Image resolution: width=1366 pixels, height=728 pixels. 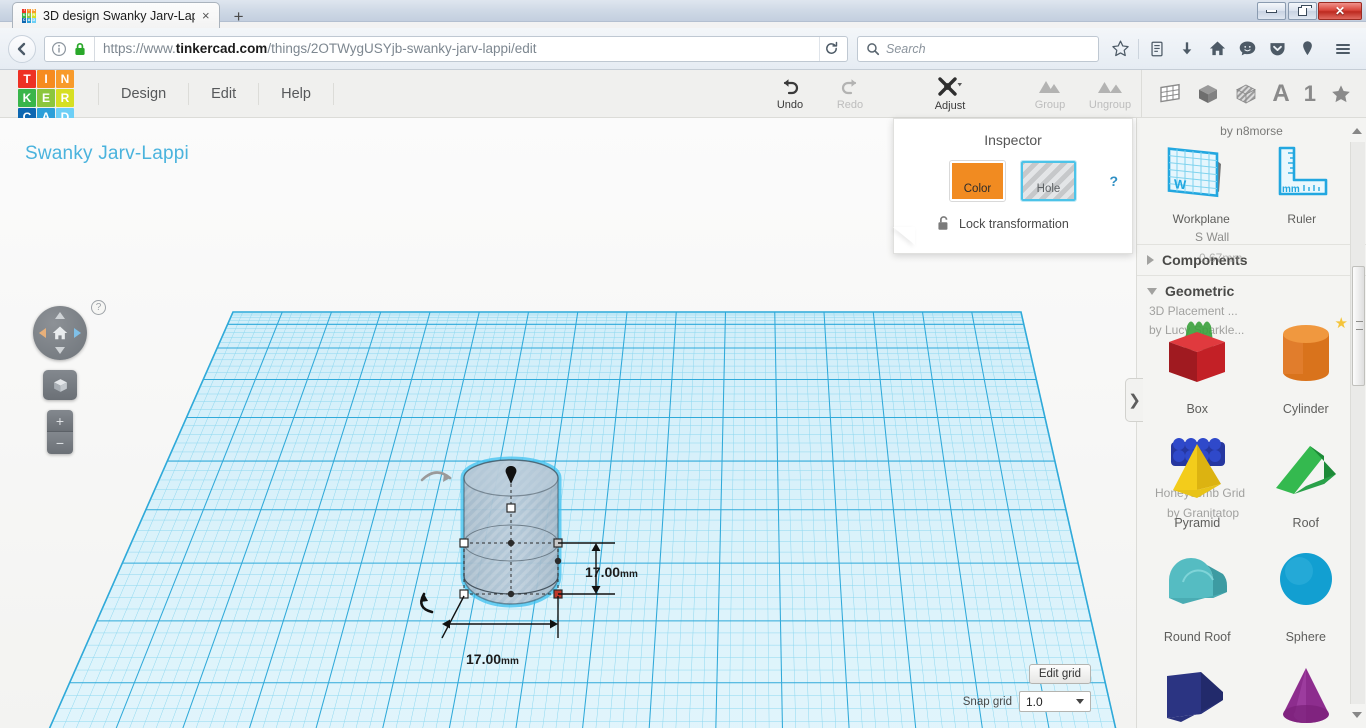 I want to click on hello-chat-icon, so click(x=1247, y=49).